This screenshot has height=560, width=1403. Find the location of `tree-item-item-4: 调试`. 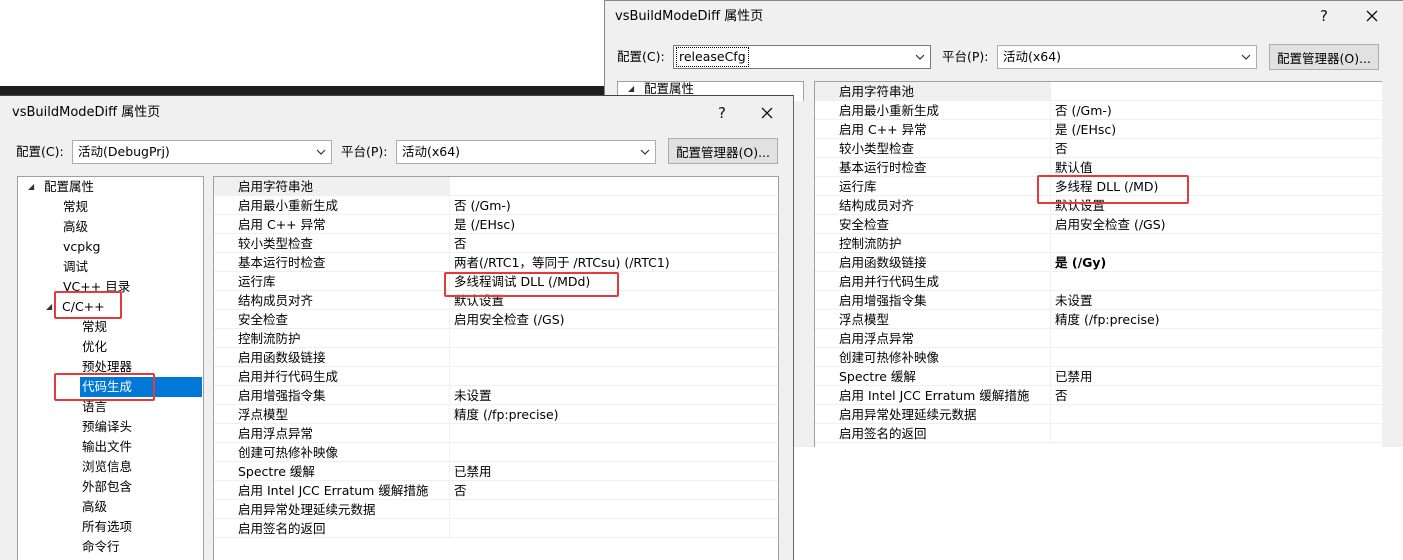

tree-item-item-4: 调试 is located at coordinates (75, 267).